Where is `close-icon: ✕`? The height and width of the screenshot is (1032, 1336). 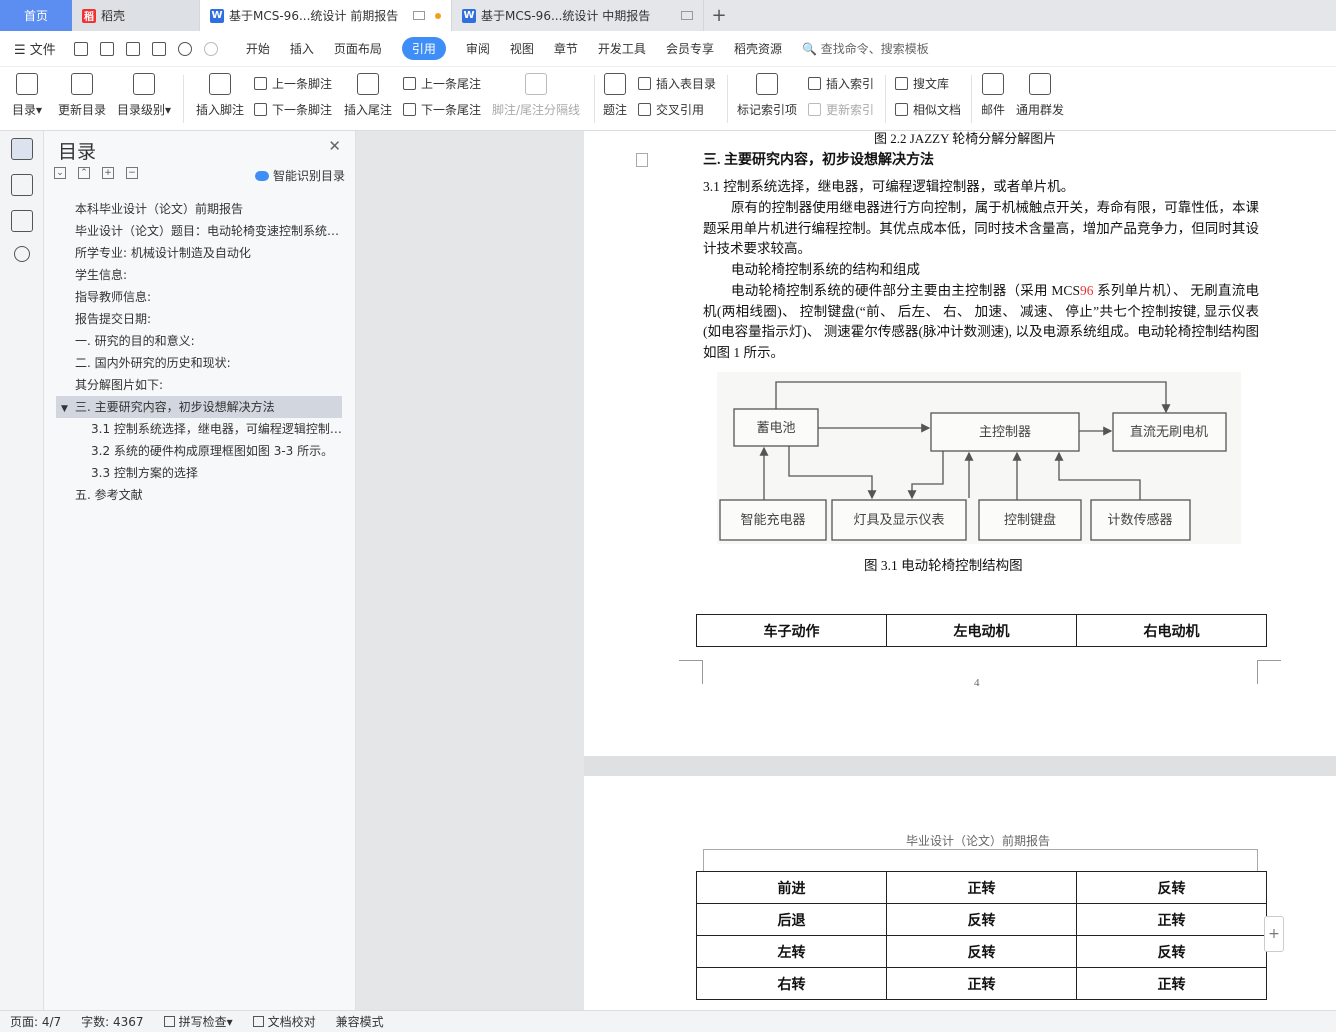 close-icon: ✕ is located at coordinates (334, 146).